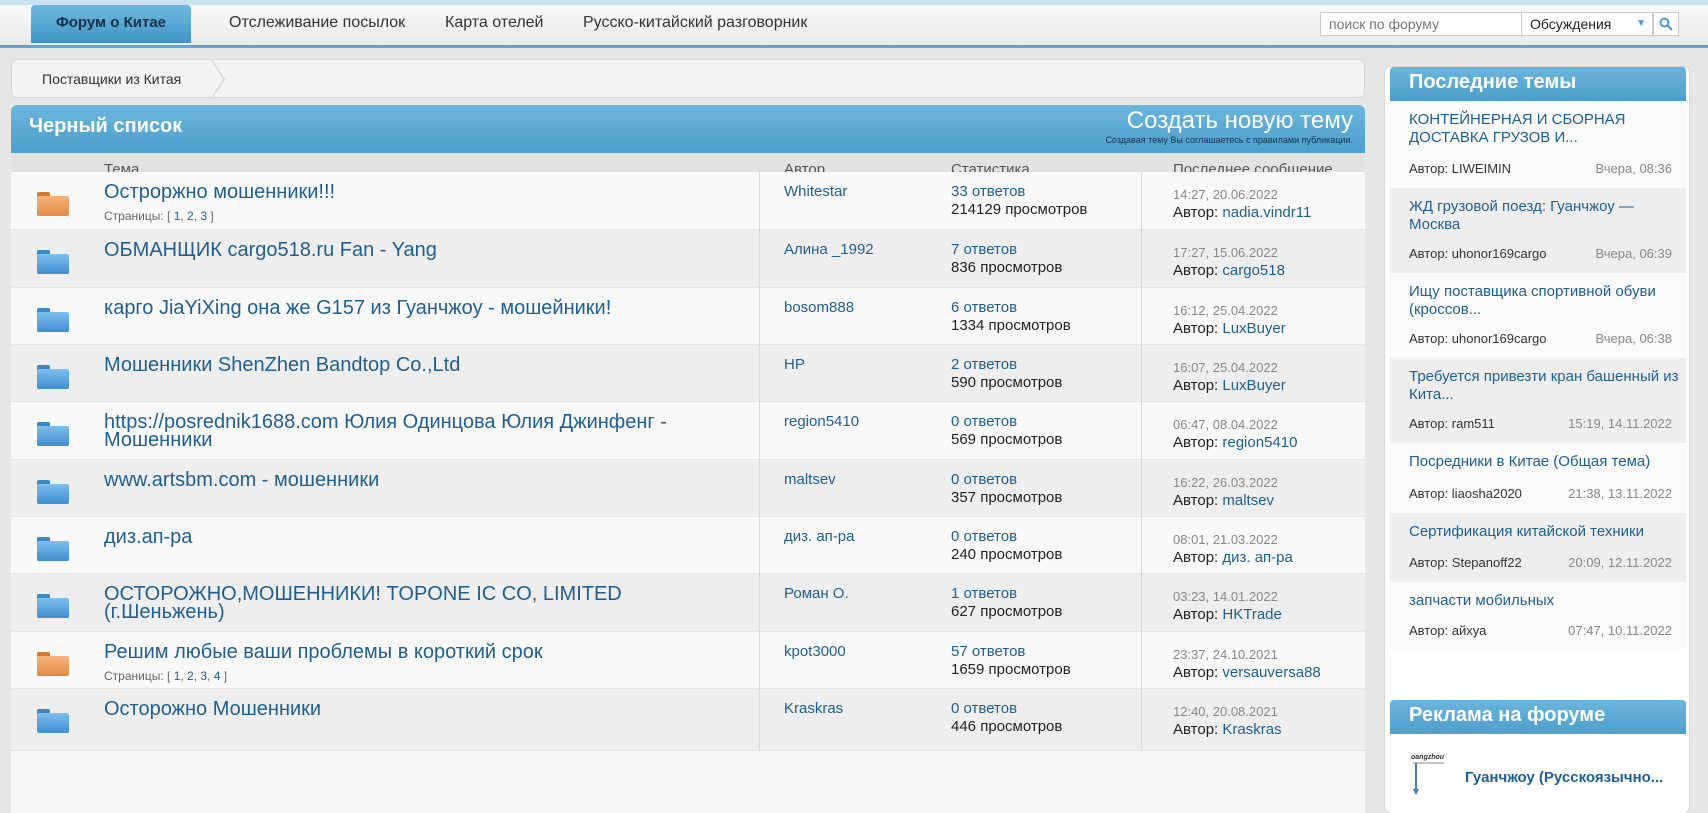 The height and width of the screenshot is (813, 1708). Describe the element at coordinates (494, 23) in the screenshot. I see `nav-link-hotels-map: Карта отелей` at that location.